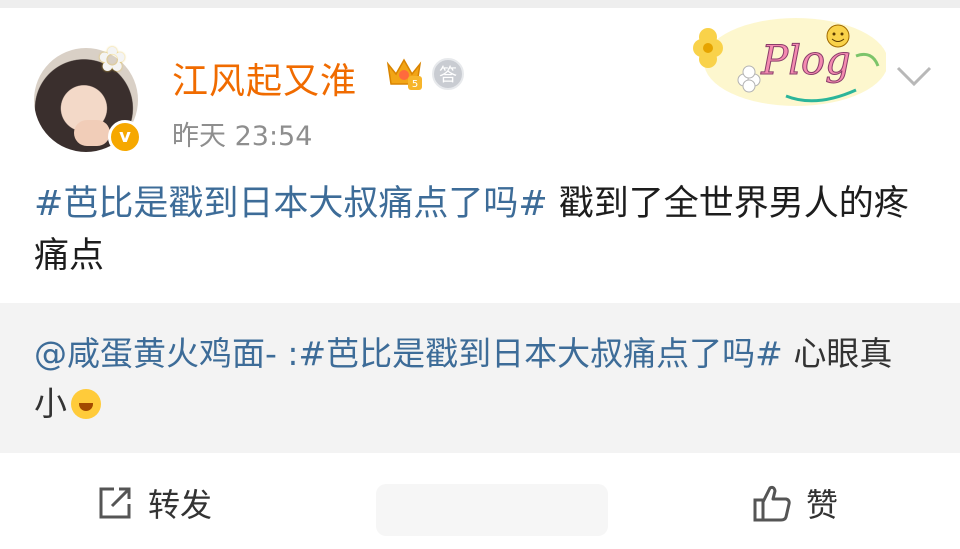  What do you see at coordinates (480, 4) in the screenshot?
I see `top-divider` at bounding box center [480, 4].